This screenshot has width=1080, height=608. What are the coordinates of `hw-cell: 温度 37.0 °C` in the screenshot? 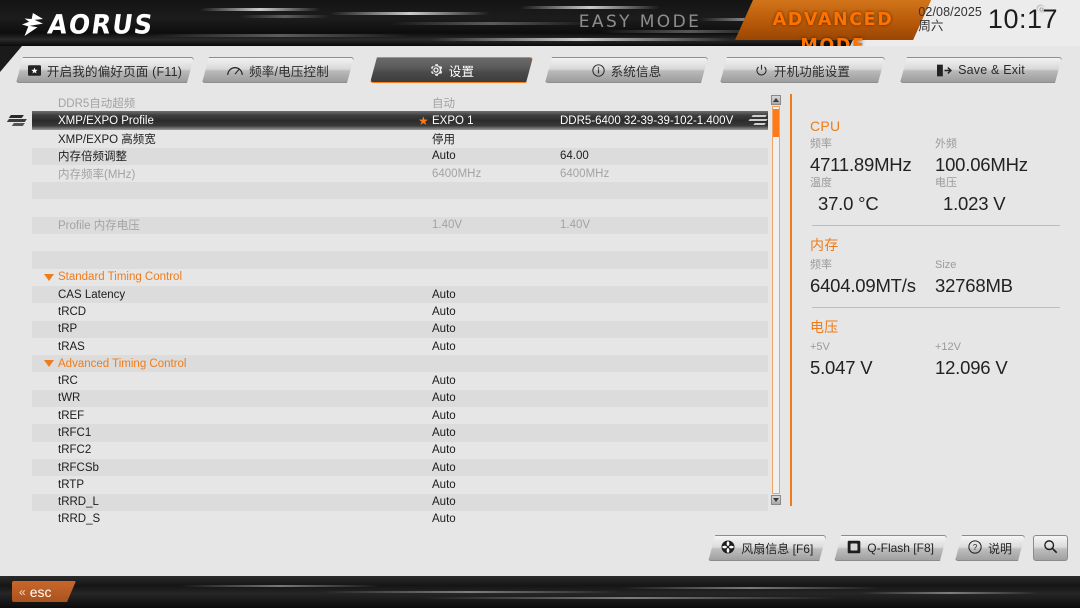 It's located at (872, 195).